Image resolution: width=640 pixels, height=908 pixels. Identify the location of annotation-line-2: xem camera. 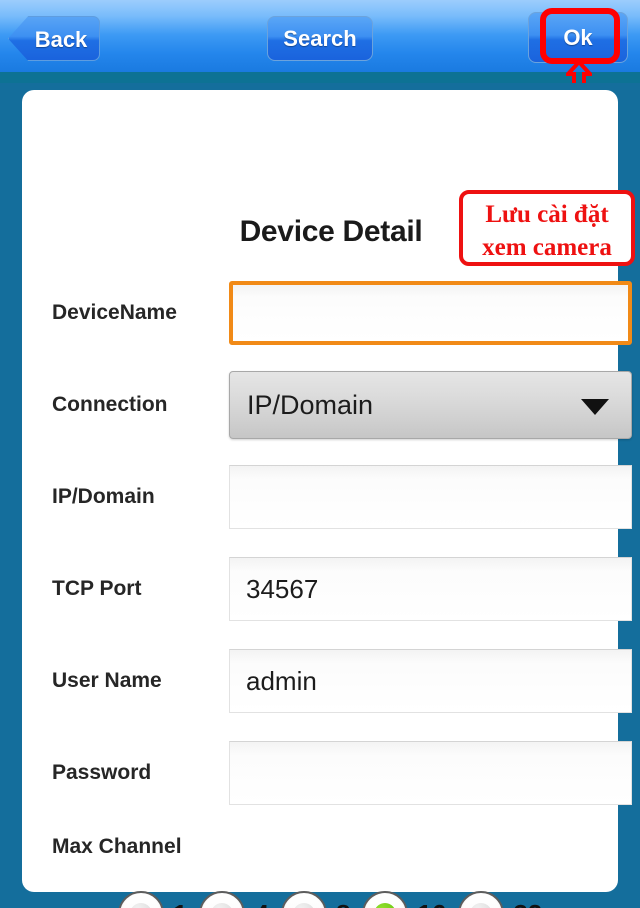
(547, 247).